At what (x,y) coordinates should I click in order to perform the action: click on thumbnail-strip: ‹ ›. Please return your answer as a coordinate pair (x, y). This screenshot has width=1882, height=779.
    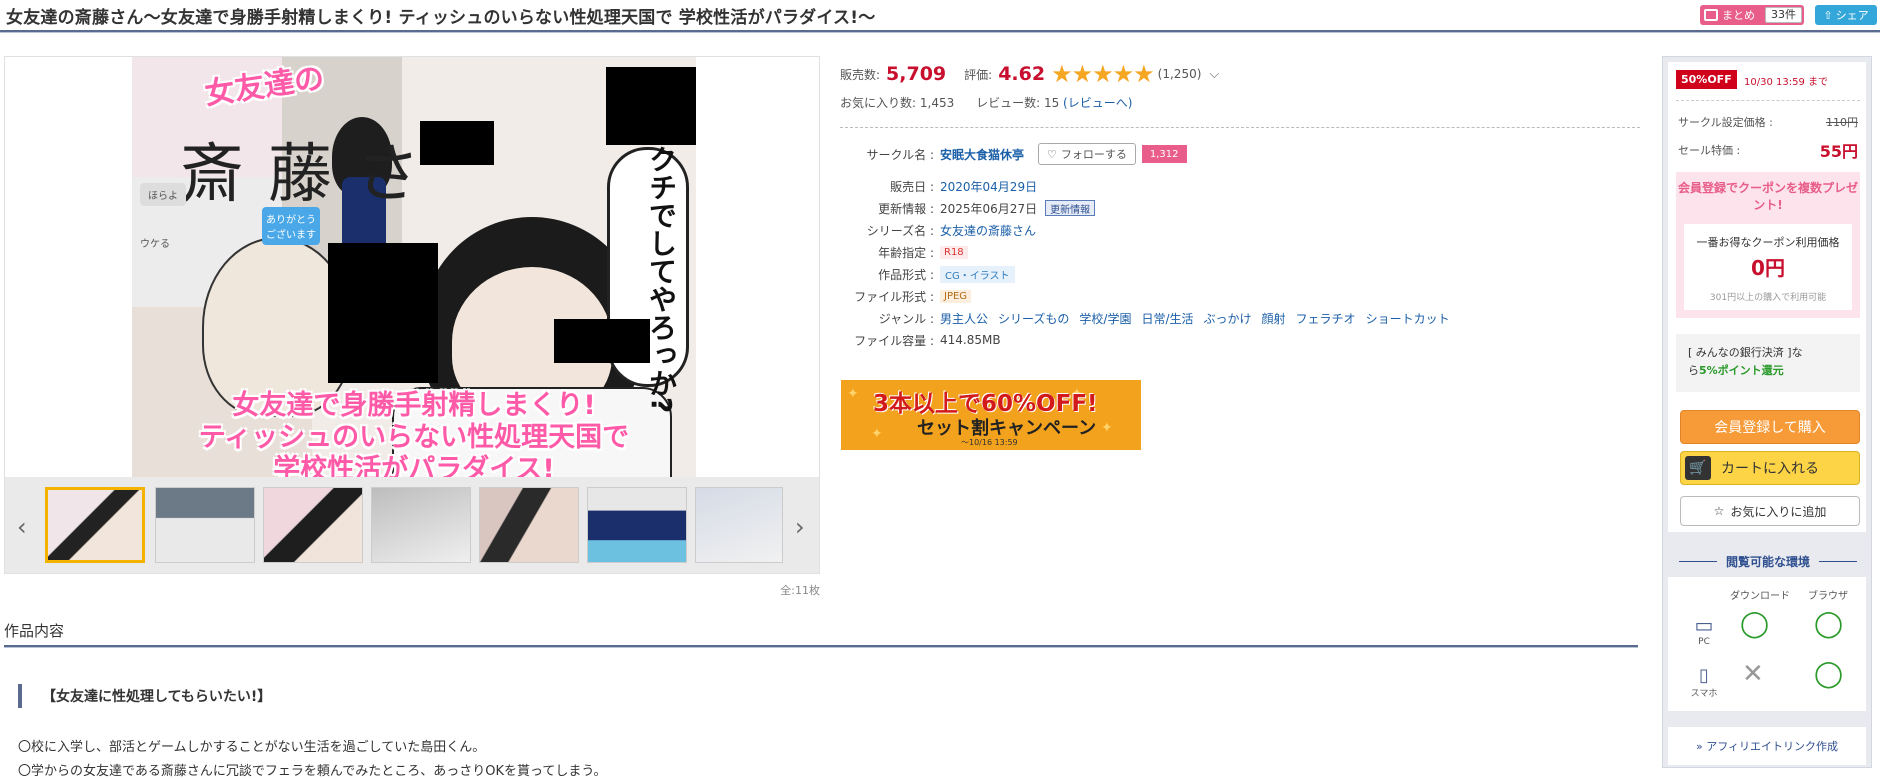
    Looking at the image, I should click on (412, 525).